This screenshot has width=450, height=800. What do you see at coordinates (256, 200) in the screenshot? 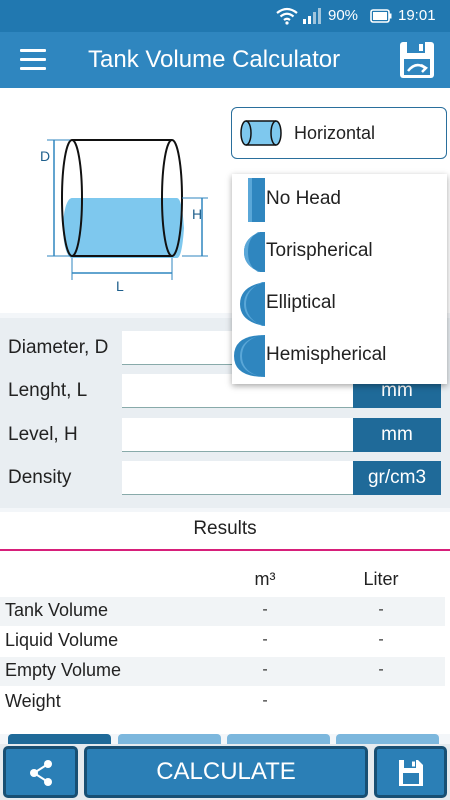
I see `no-head-icon` at bounding box center [256, 200].